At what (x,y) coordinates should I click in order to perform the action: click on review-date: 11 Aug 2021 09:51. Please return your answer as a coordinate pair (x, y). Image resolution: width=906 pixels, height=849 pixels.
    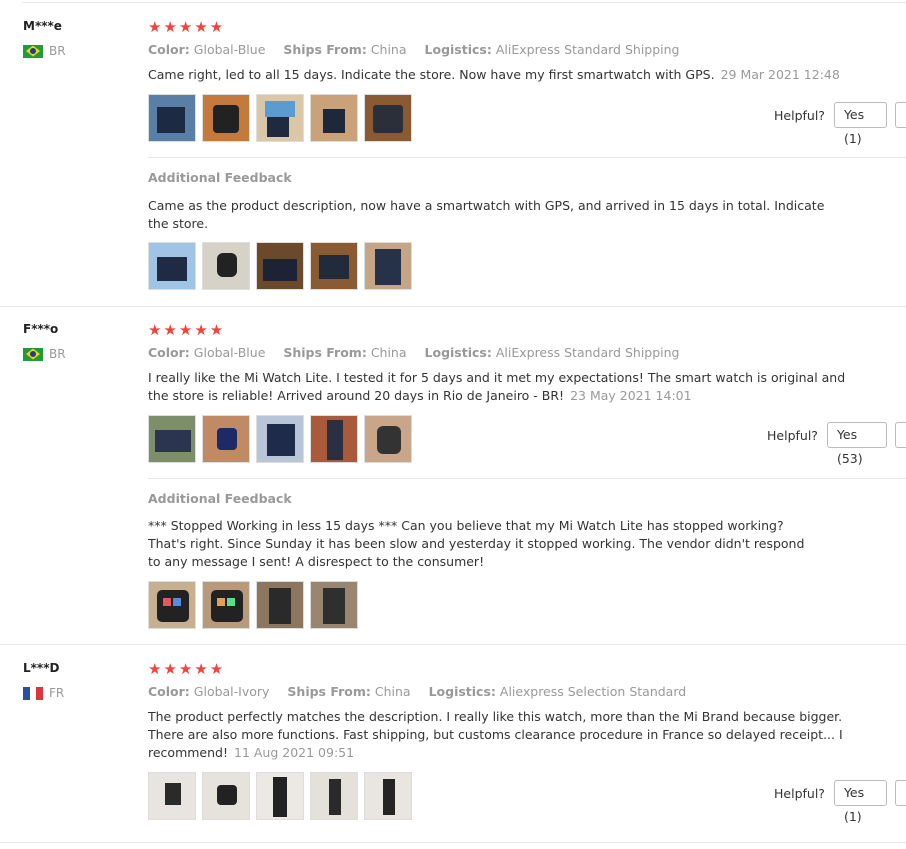
    Looking at the image, I should click on (294, 752).